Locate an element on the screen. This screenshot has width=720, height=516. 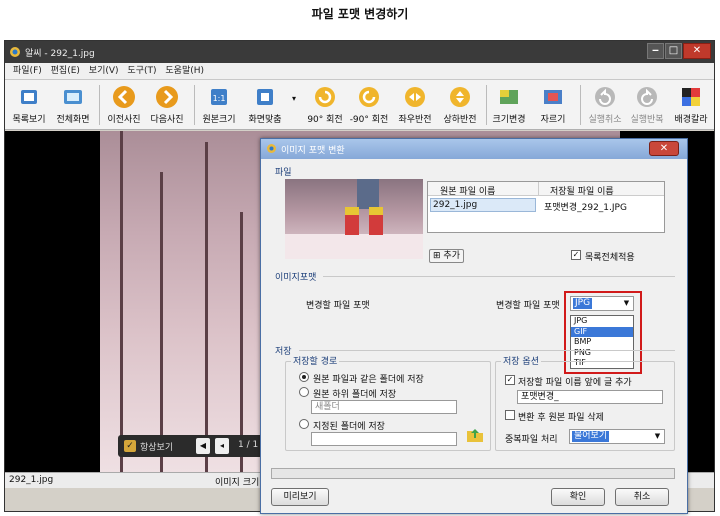
dialog-app-icon is located at coordinates (271, 148).